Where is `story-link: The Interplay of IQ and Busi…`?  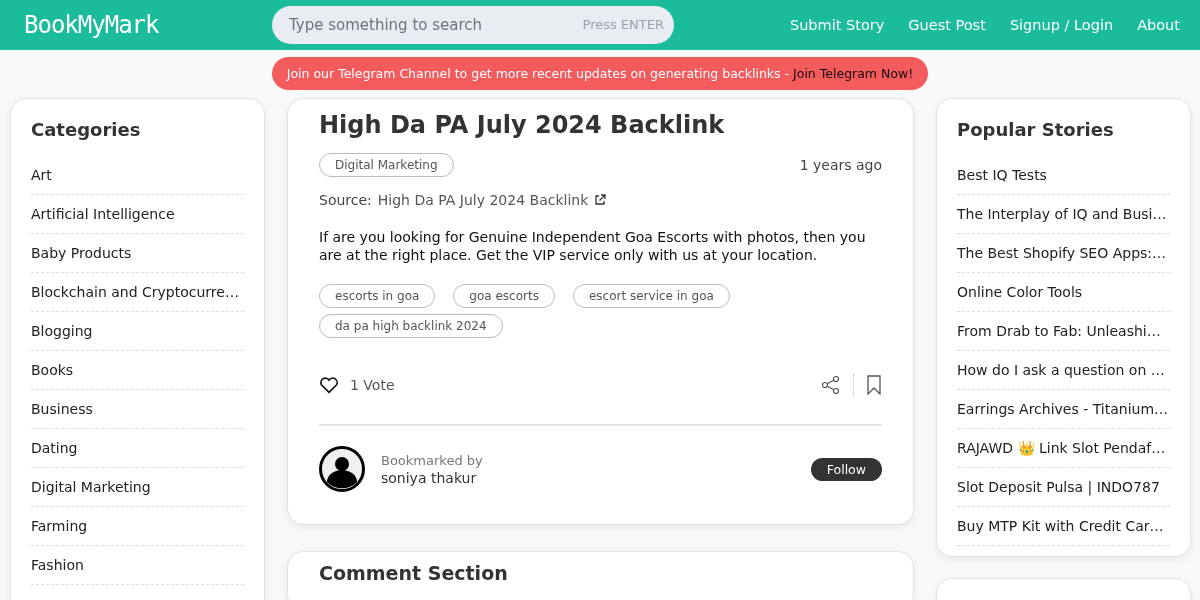
story-link: The Interplay of IQ and Busi… is located at coordinates (1063, 214).